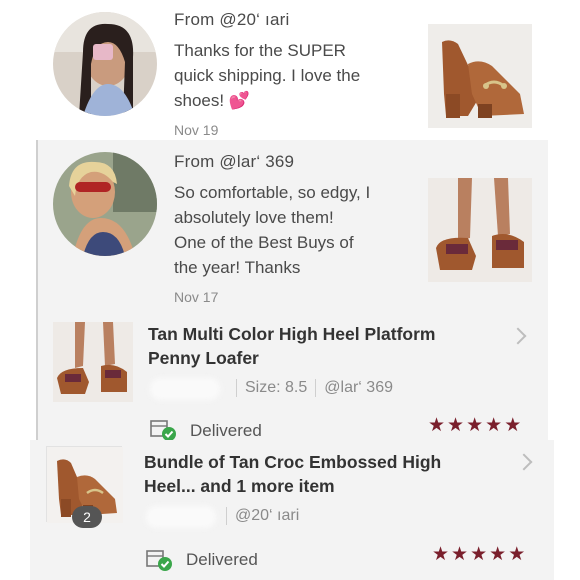  What do you see at coordinates (292, 334) in the screenshot?
I see `order-title-line: Tan Multi Color High Heel Platform` at bounding box center [292, 334].